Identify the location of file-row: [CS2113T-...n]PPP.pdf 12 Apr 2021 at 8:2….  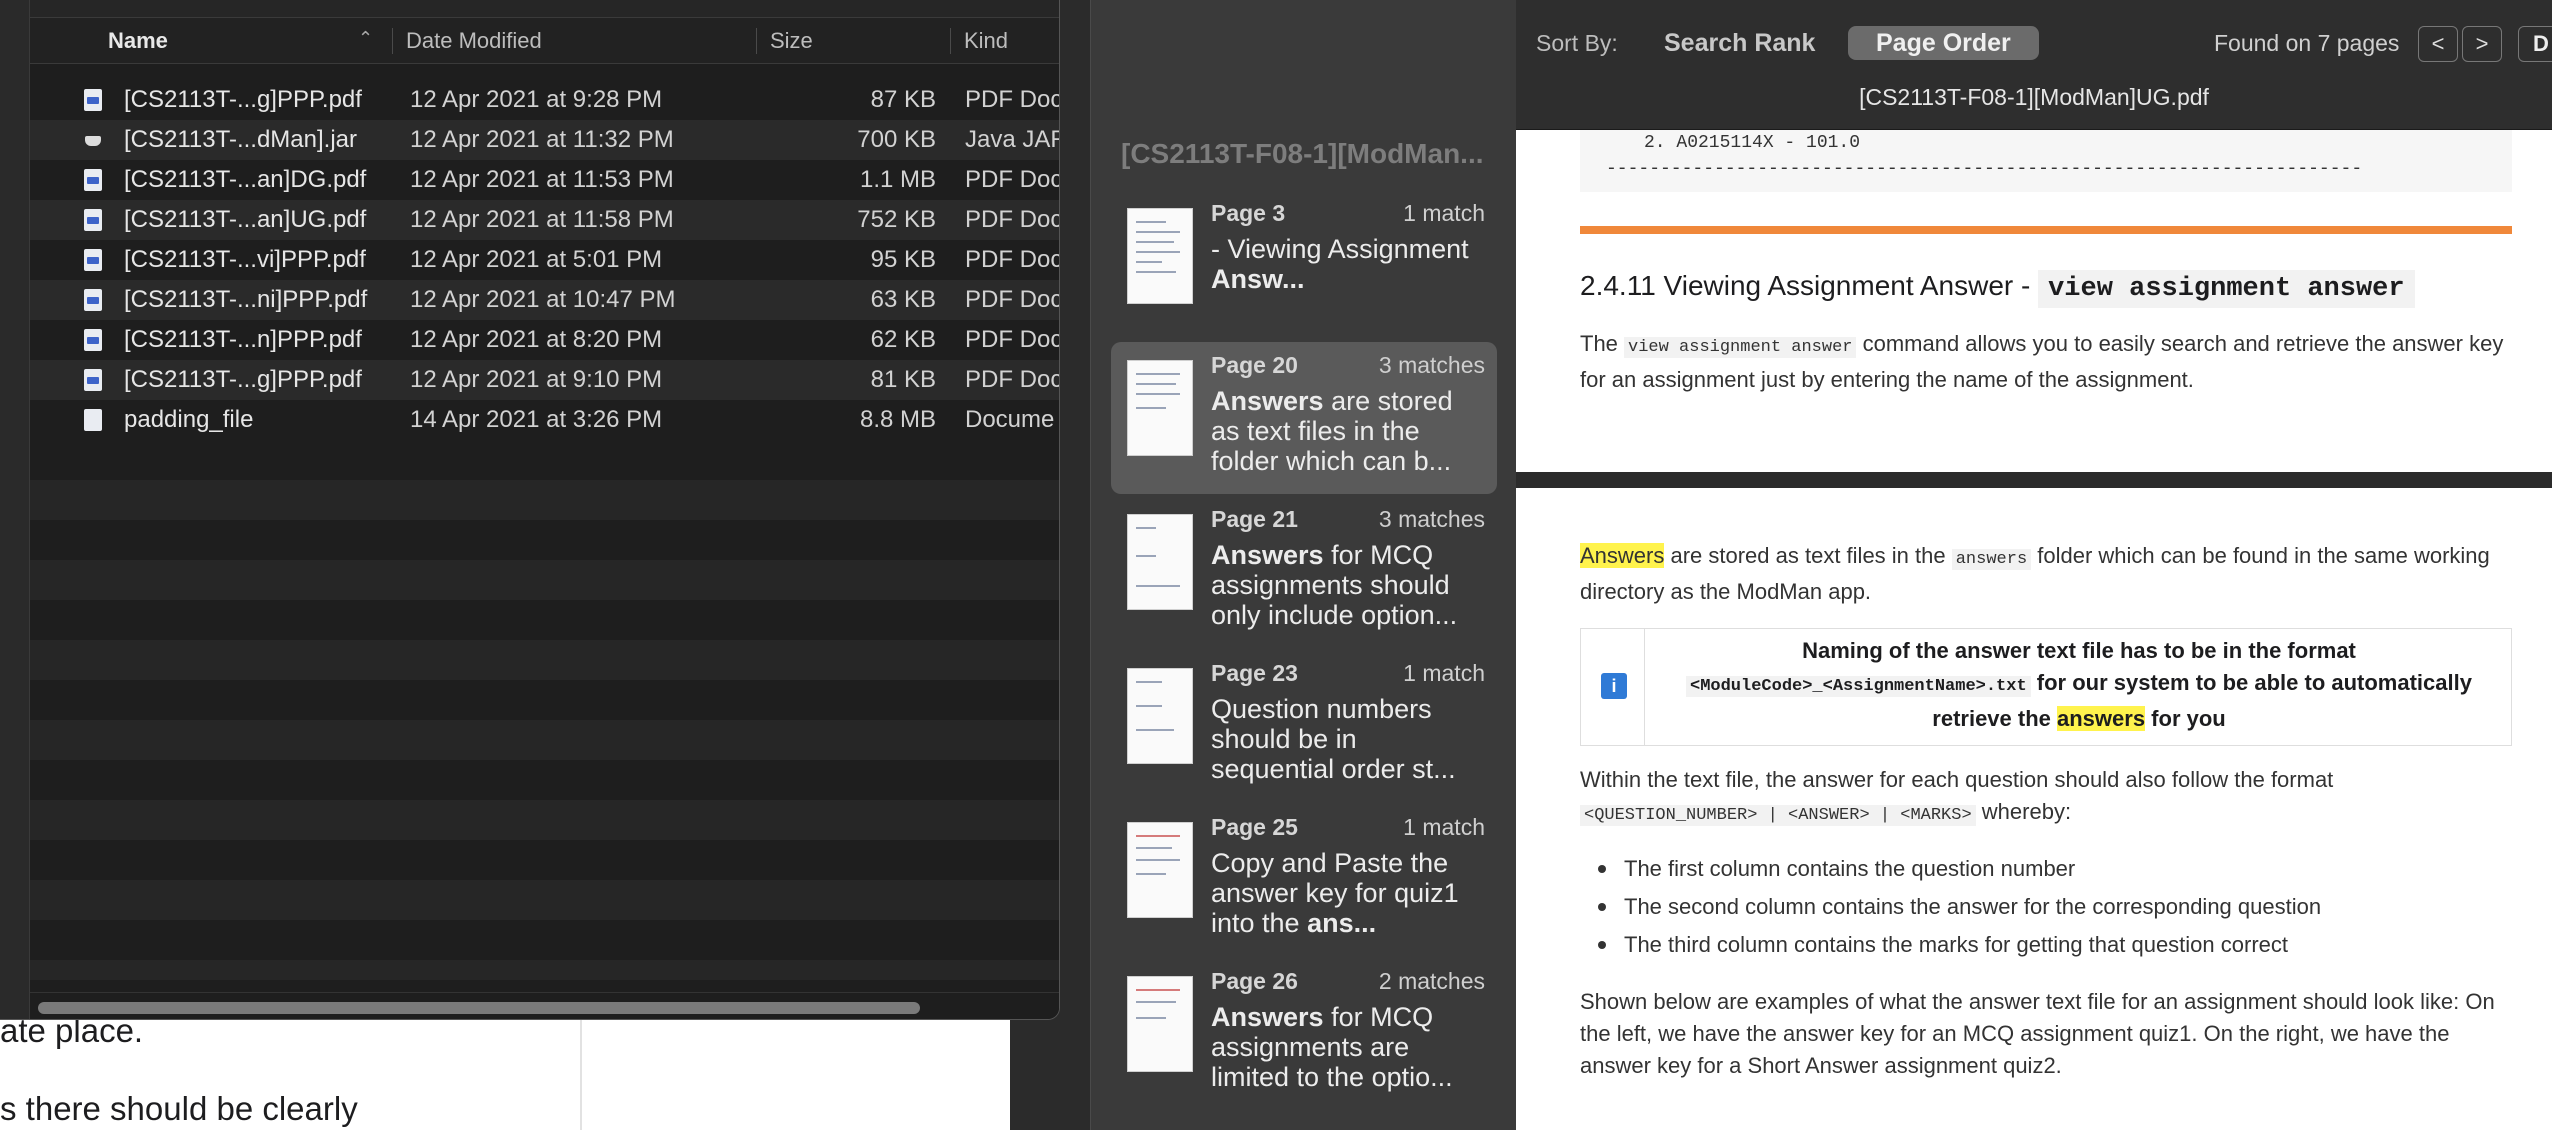
(545, 340).